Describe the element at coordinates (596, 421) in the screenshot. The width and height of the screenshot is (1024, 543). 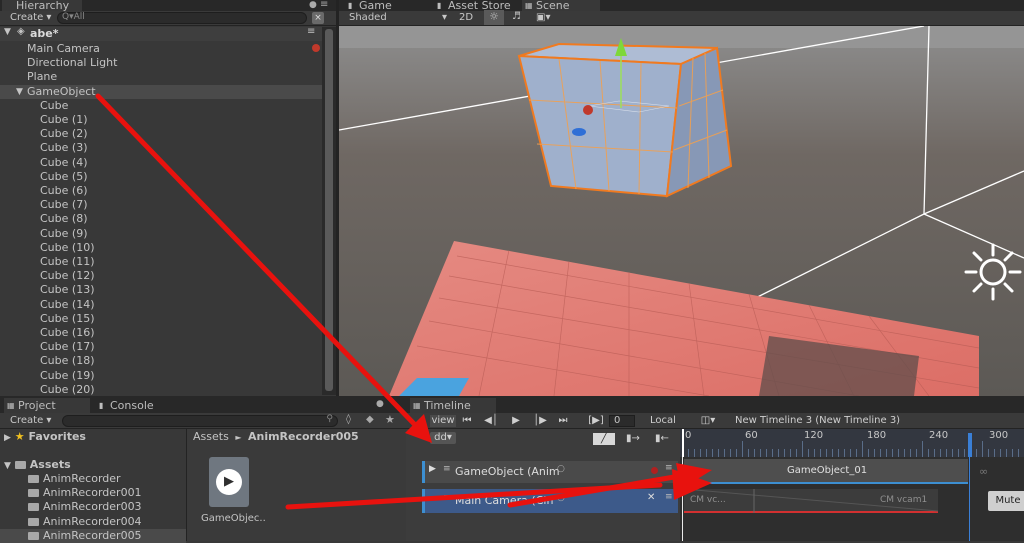
I see `loop-toggle-icon: [▶]` at that location.